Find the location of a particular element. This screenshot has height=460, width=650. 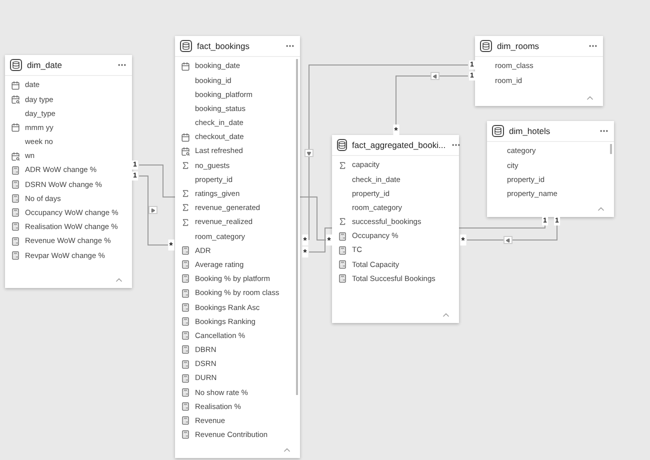

table-title: dim_hotels is located at coordinates (530, 131).